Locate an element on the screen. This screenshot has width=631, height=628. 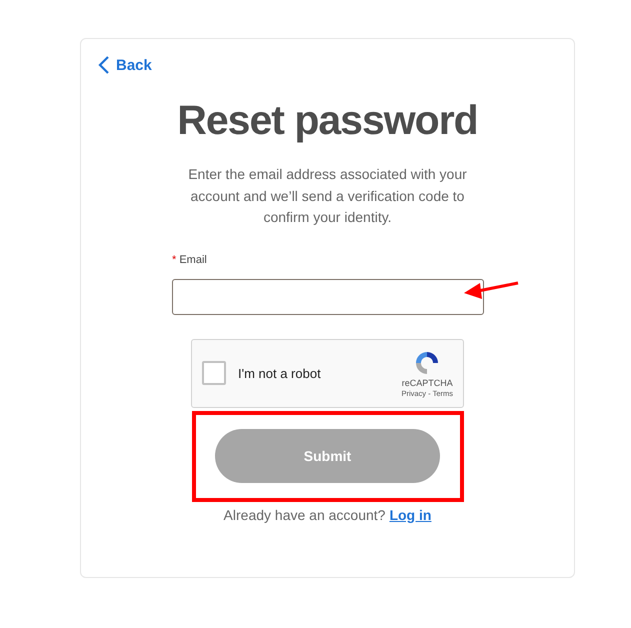
footer-text: Already have an account? is located at coordinates (305, 514).